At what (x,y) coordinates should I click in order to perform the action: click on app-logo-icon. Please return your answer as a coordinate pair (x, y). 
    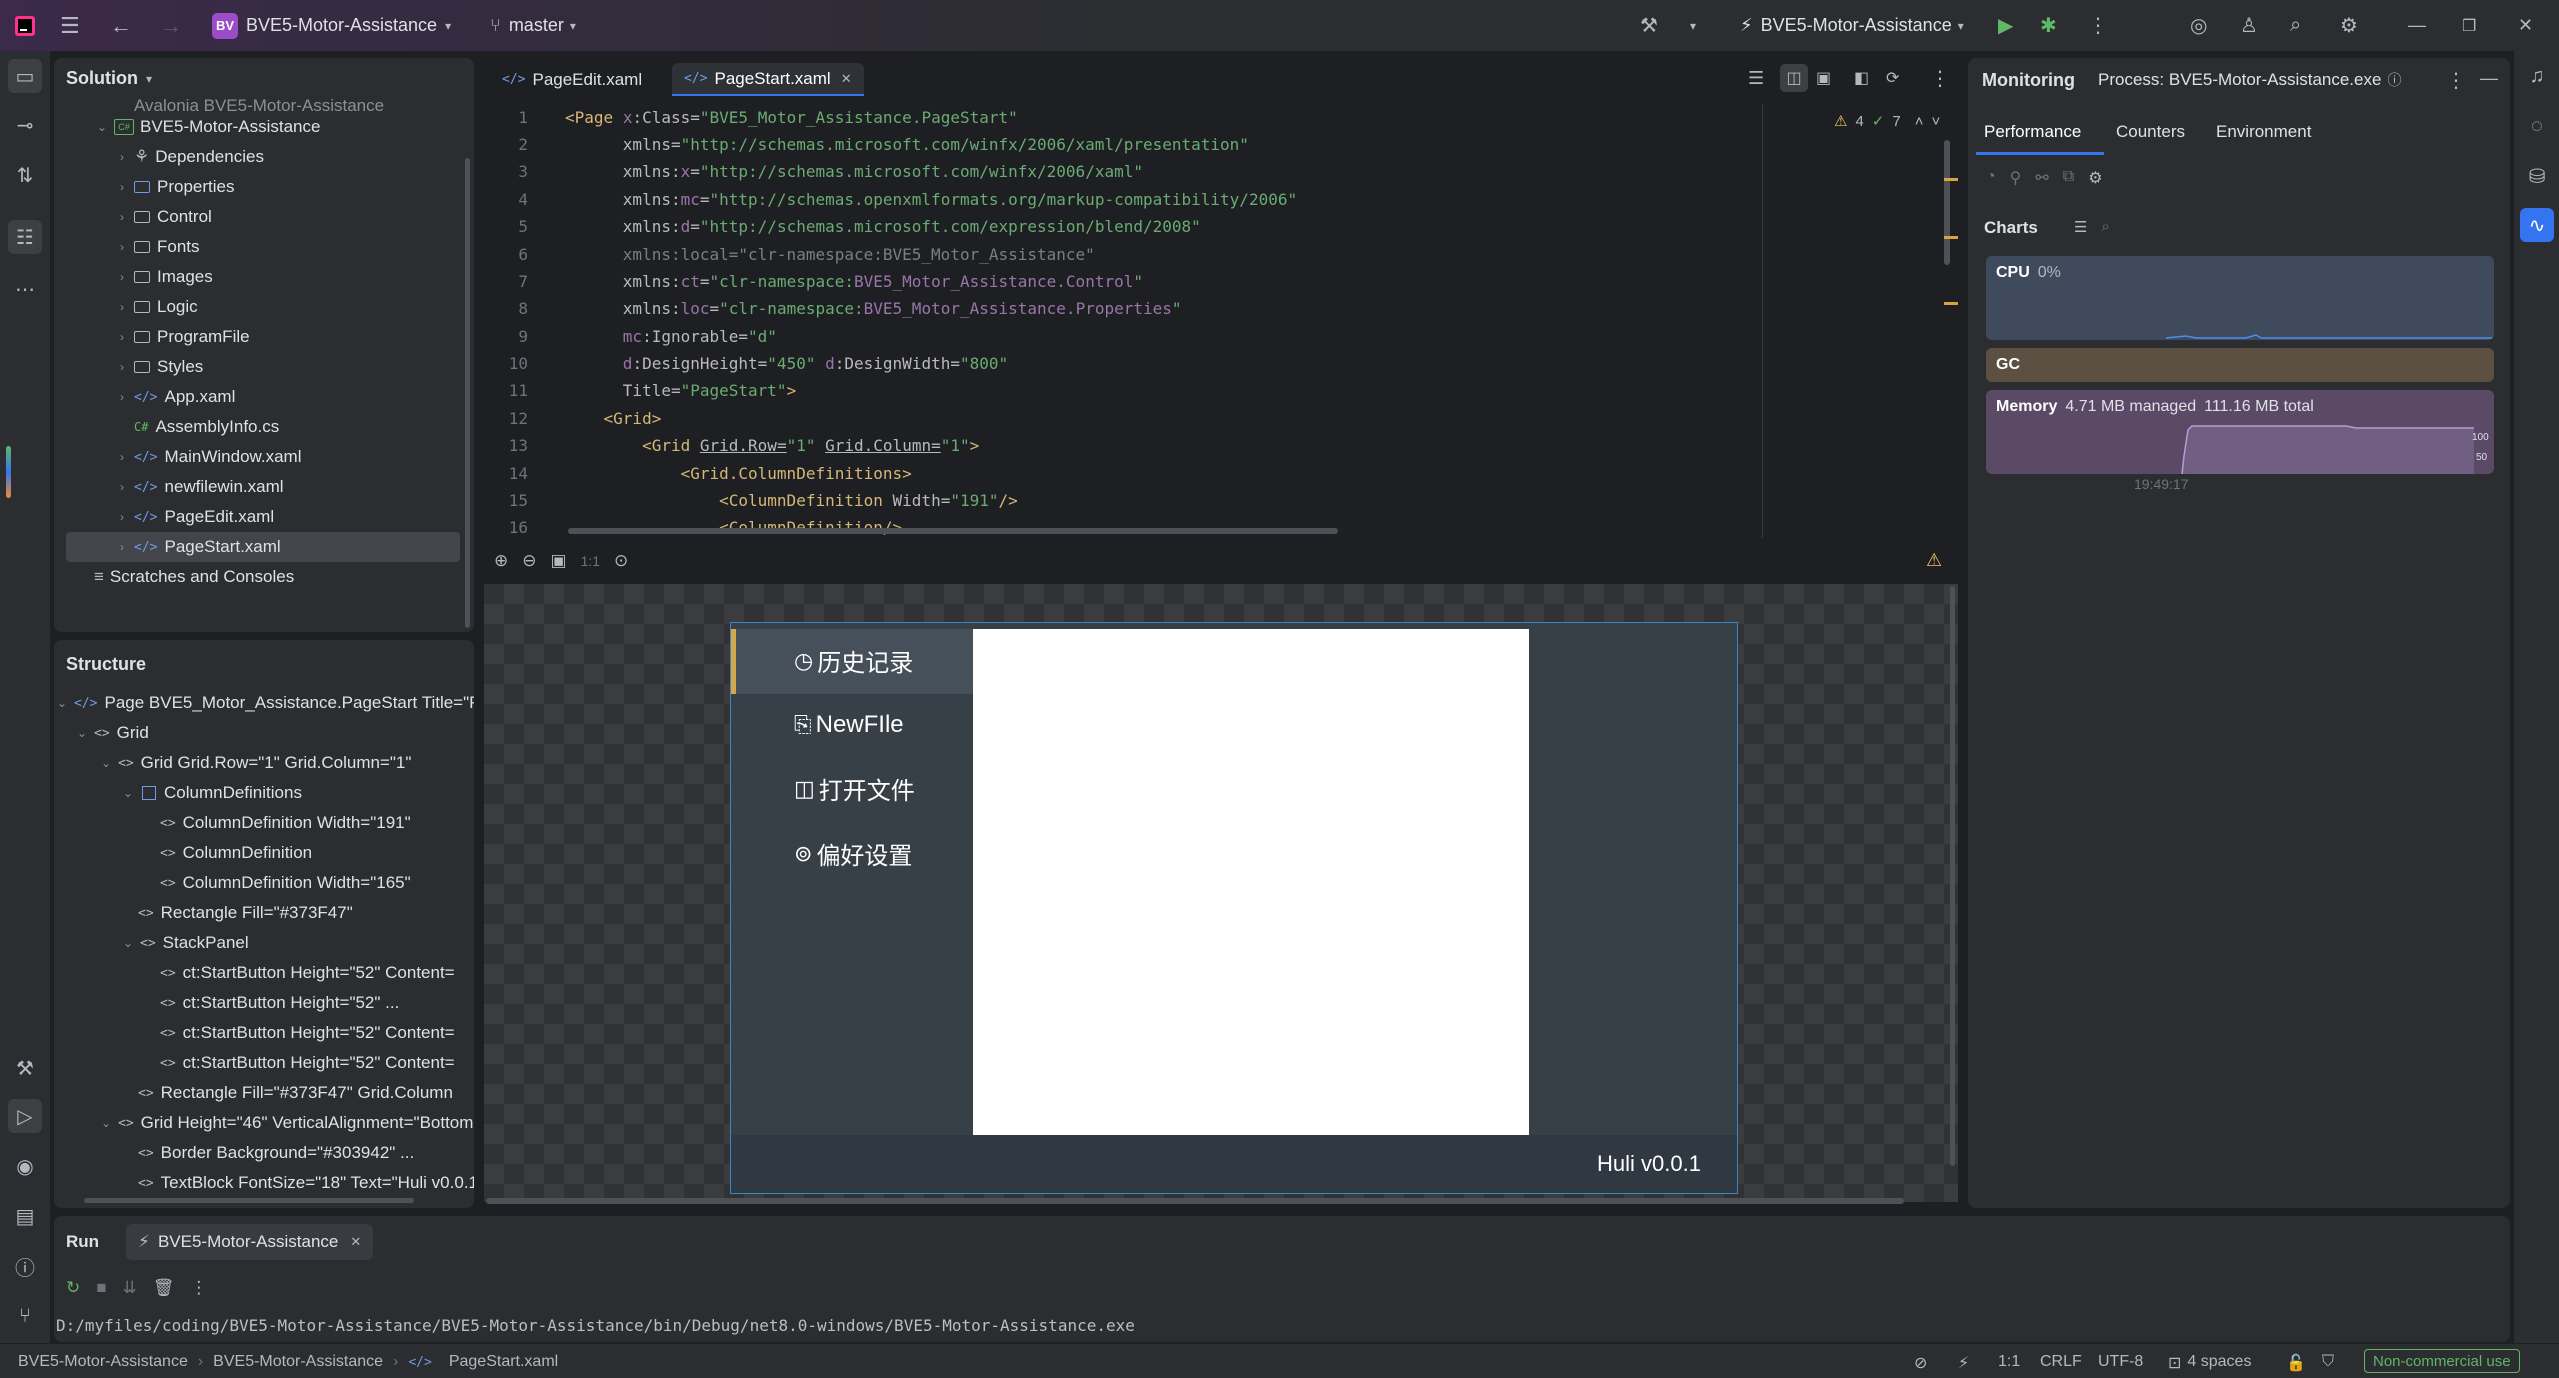
    Looking at the image, I should click on (25, 25).